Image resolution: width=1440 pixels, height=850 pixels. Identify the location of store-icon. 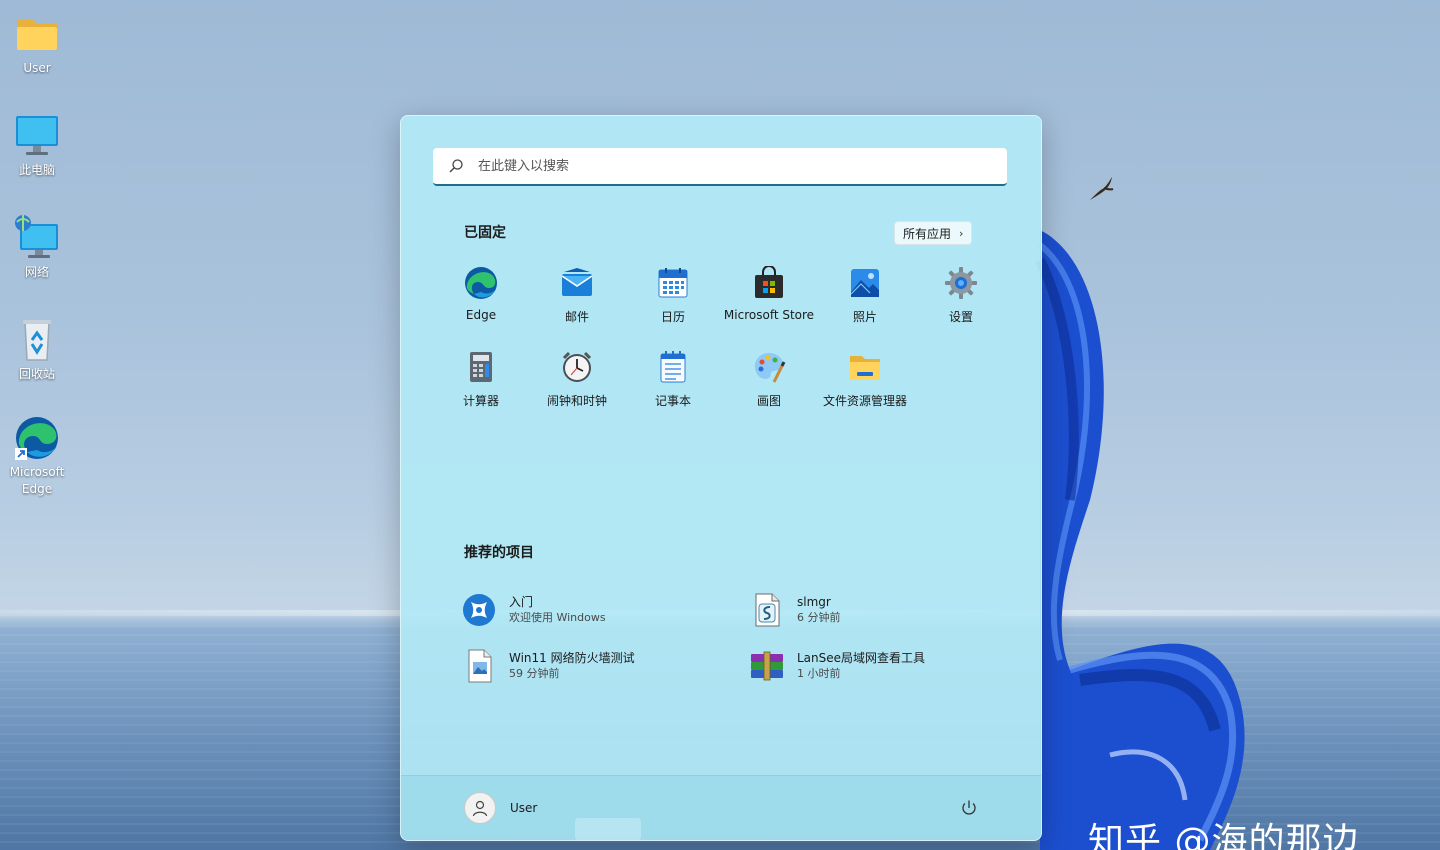
(769, 282).